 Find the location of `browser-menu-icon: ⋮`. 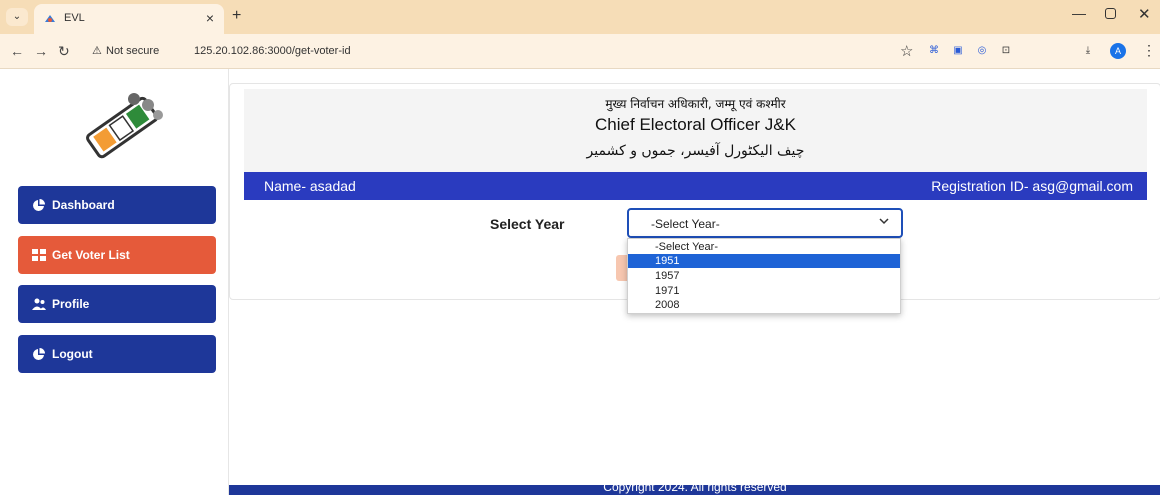

browser-menu-icon: ⋮ is located at coordinates (1149, 50).